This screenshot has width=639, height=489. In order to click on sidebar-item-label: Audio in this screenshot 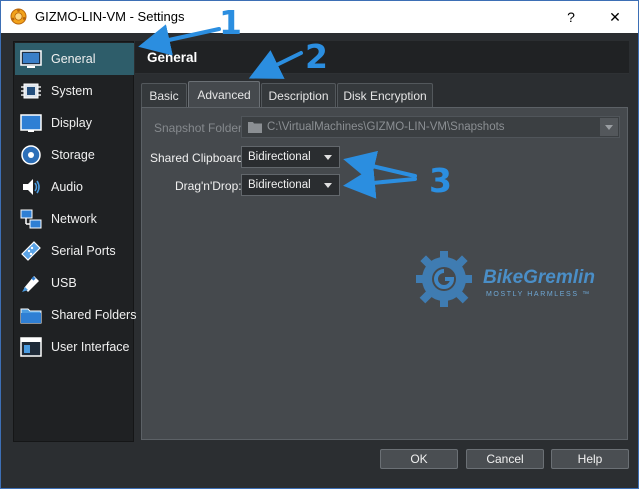, I will do `click(67, 187)`.